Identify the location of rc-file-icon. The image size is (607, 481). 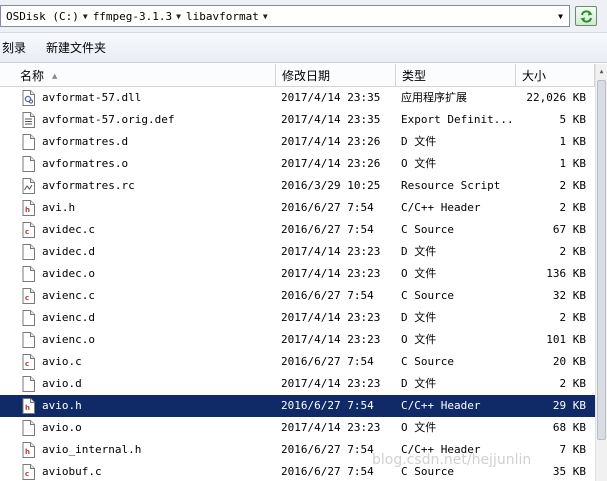
(28, 186).